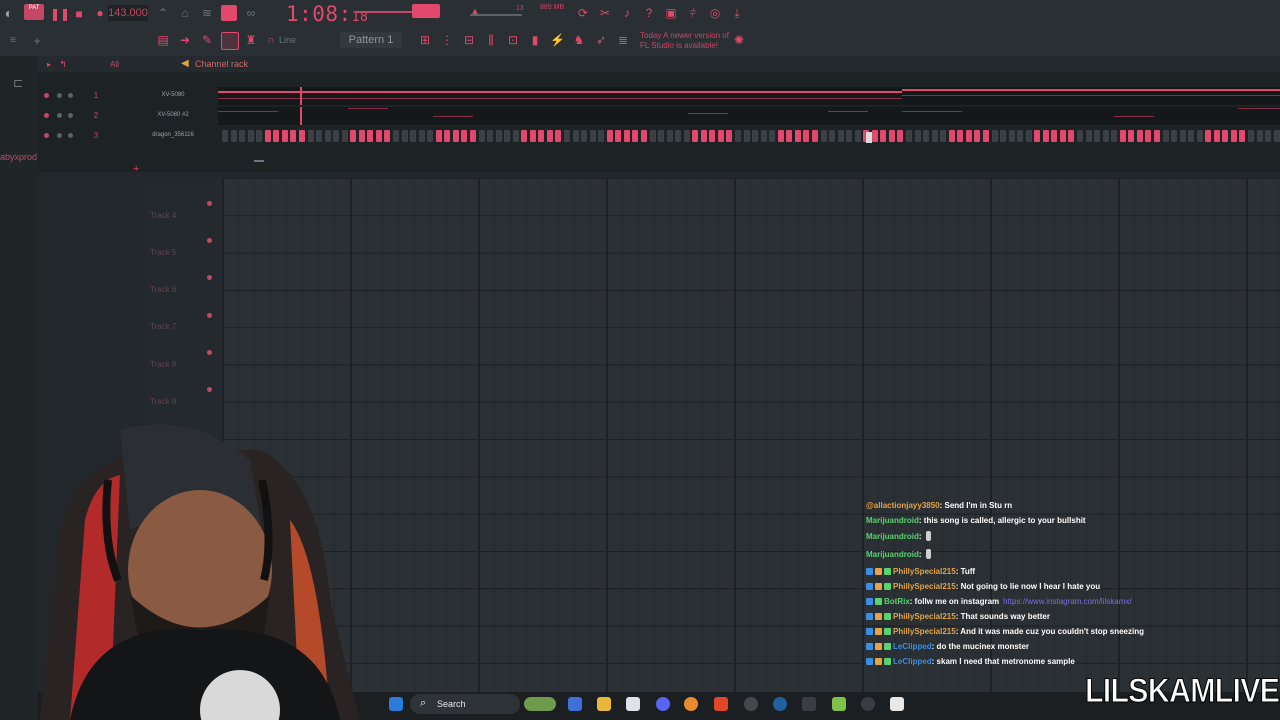  I want to click on steam-icon, so click(780, 704).